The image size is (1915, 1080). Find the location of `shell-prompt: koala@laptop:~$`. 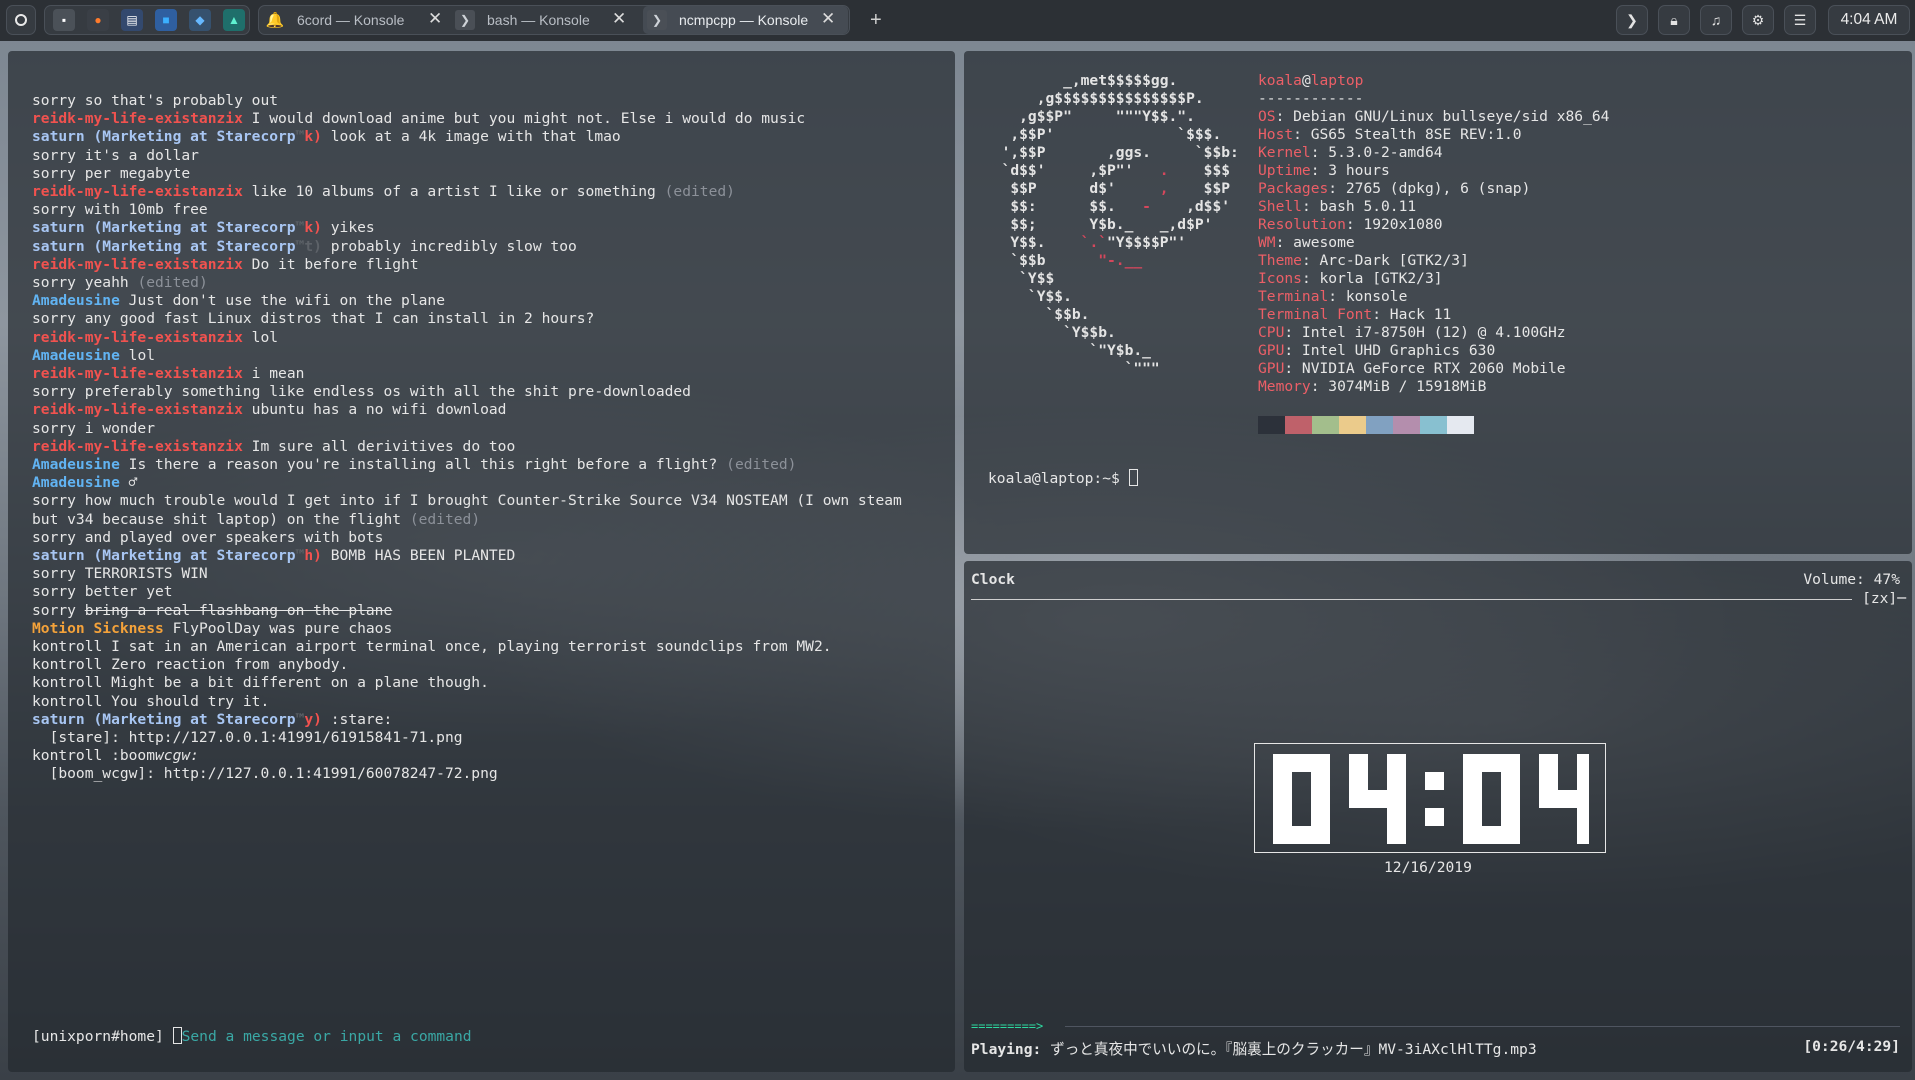

shell-prompt: koala@laptop:~$ is located at coordinates (1063, 478).